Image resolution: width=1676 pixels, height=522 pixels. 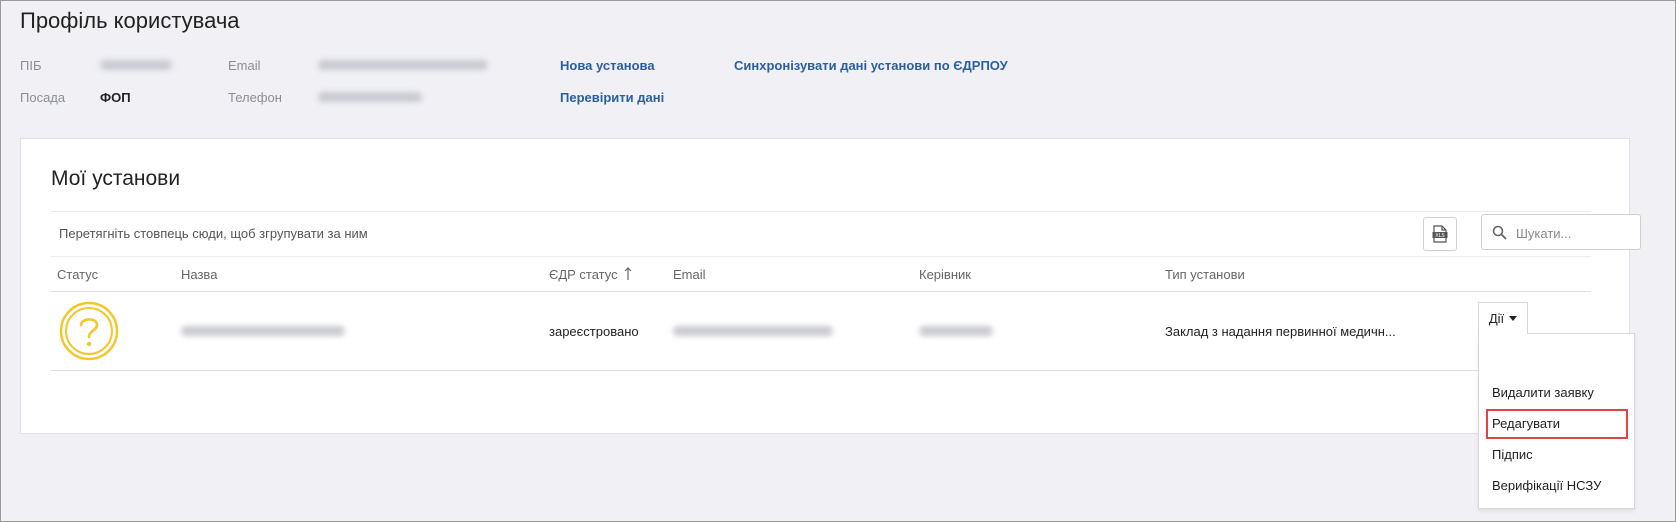 I want to click on caret-down-icon, so click(x=1513, y=318).